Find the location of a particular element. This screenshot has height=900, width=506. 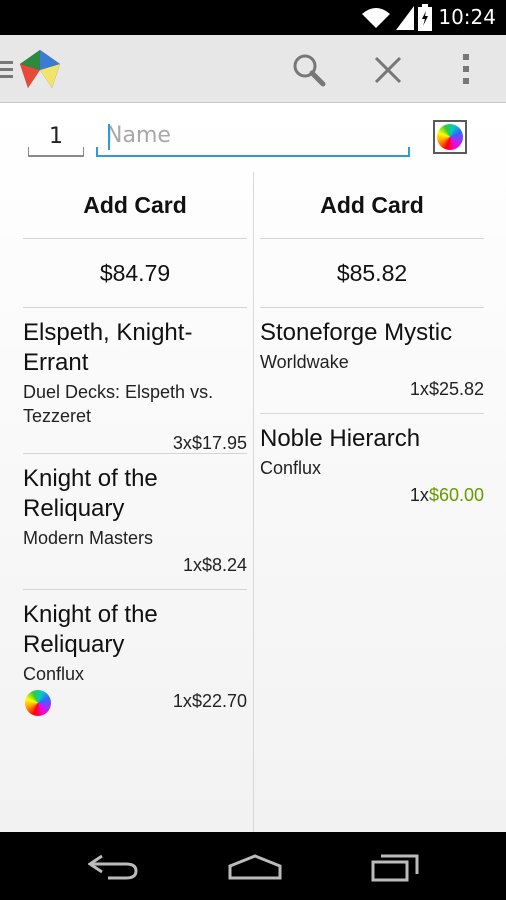

card-price-row: 1x$25.82 is located at coordinates (372, 391).